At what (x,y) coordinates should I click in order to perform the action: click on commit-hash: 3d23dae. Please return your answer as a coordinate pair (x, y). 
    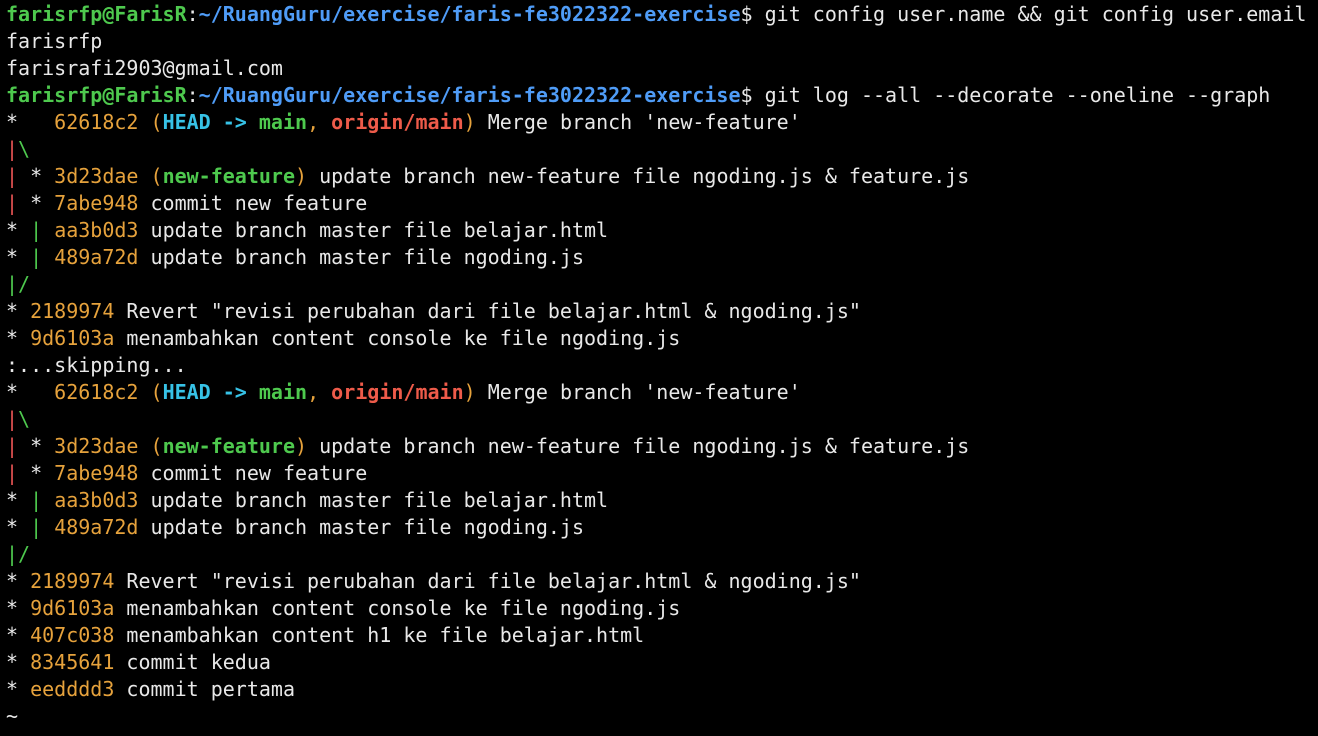
    Looking at the image, I should click on (96, 446).